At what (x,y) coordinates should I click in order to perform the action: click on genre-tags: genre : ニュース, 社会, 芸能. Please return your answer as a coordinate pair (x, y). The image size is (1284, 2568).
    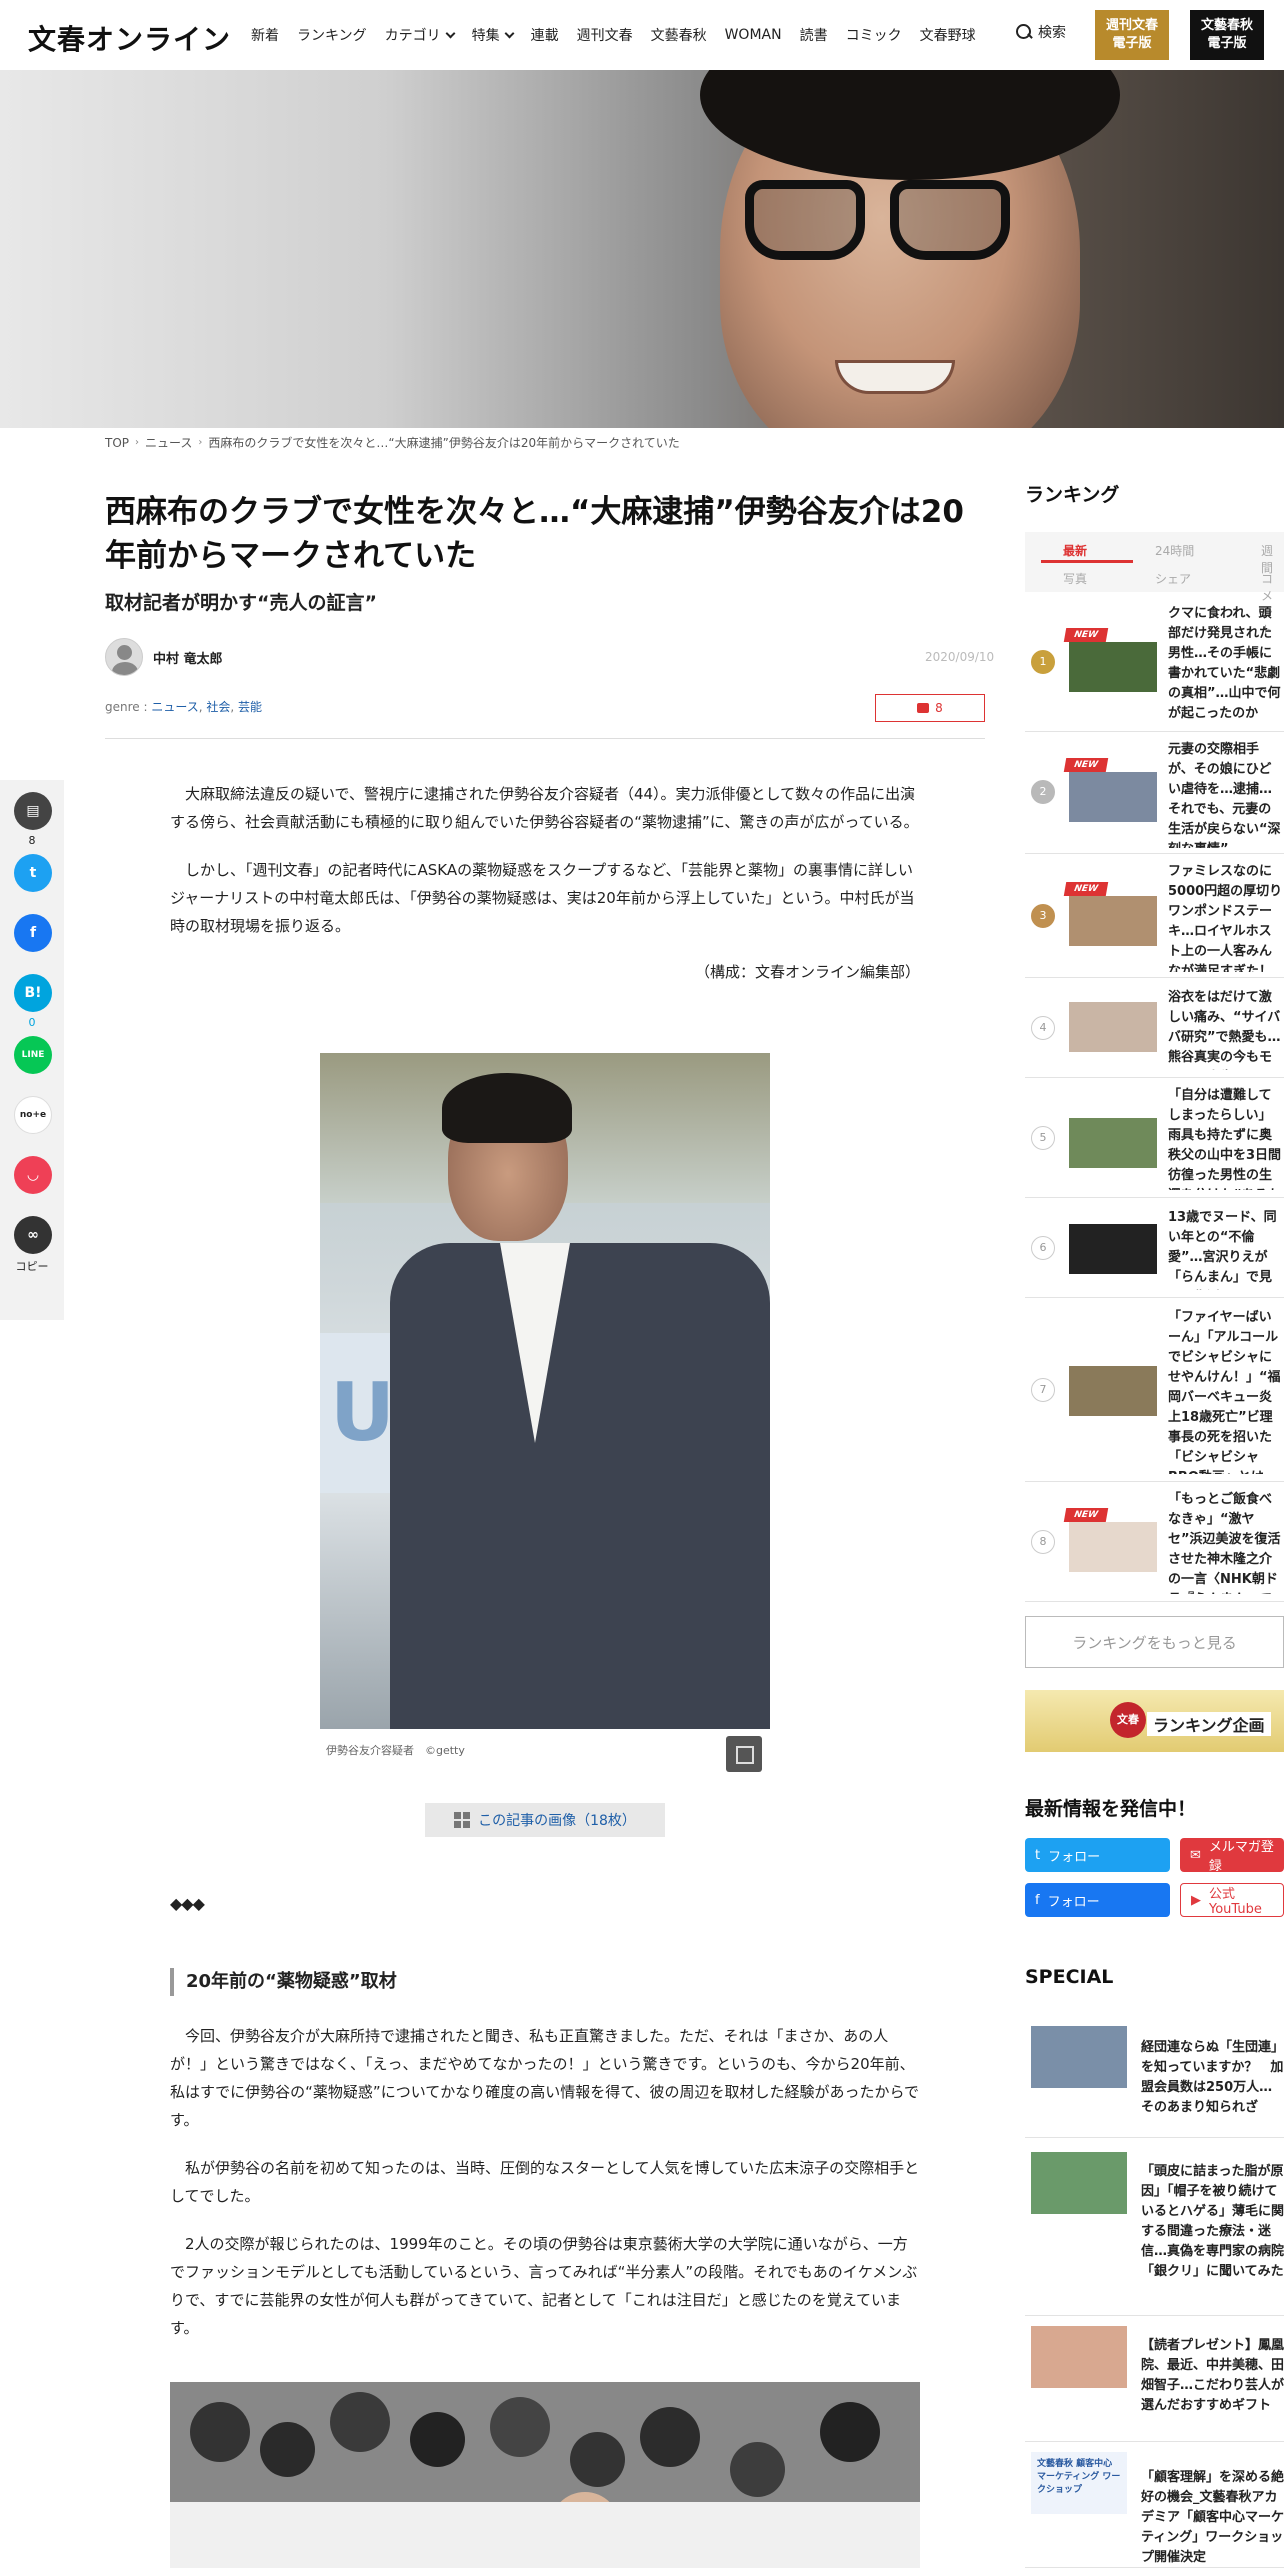
    Looking at the image, I should click on (184, 707).